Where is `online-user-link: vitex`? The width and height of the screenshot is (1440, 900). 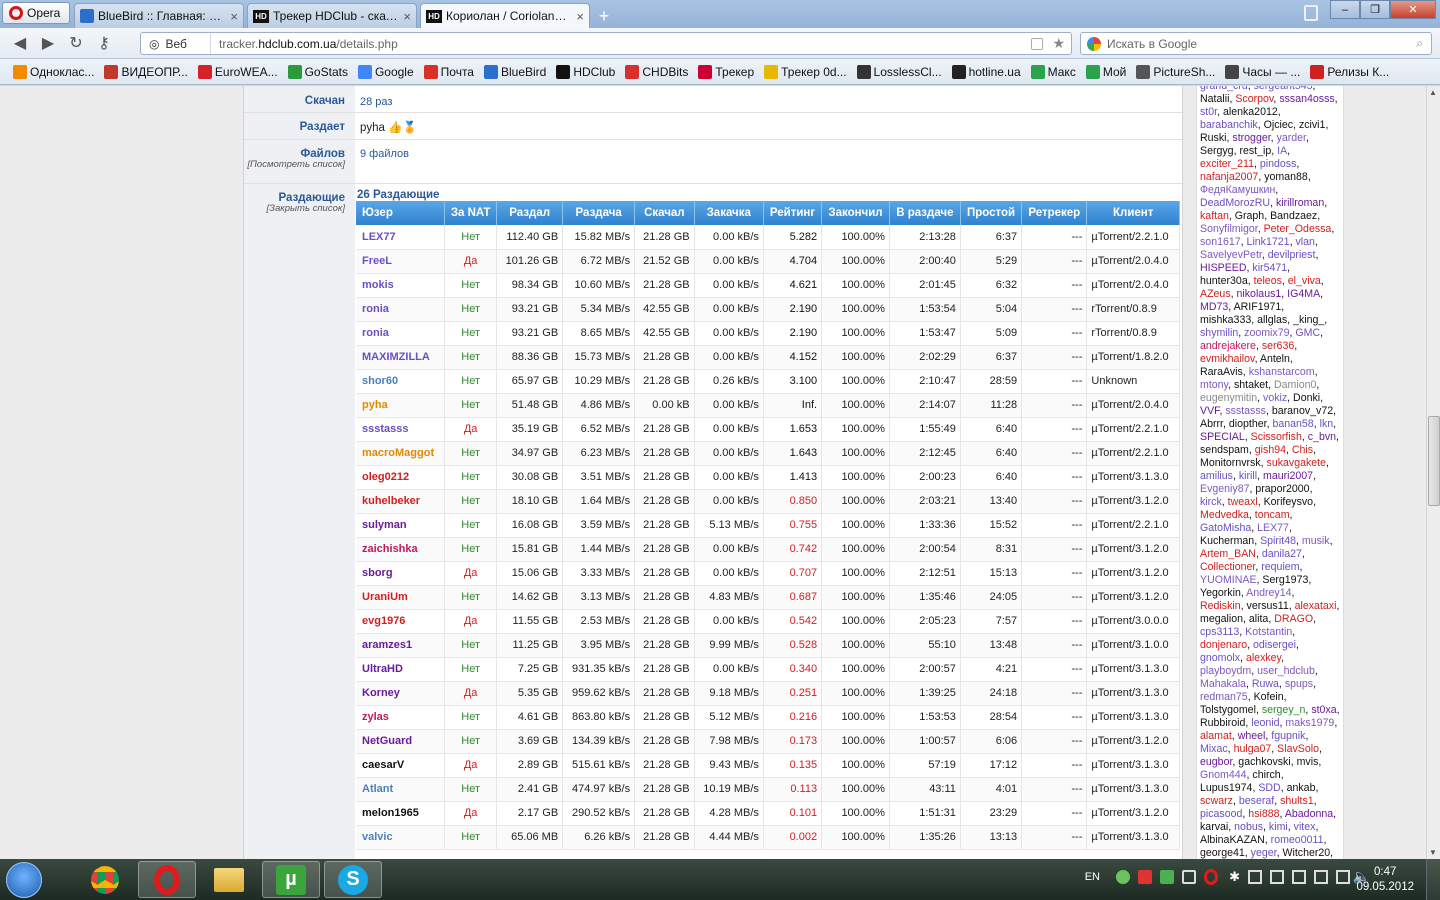
online-user-link: vitex is located at coordinates (1305, 827).